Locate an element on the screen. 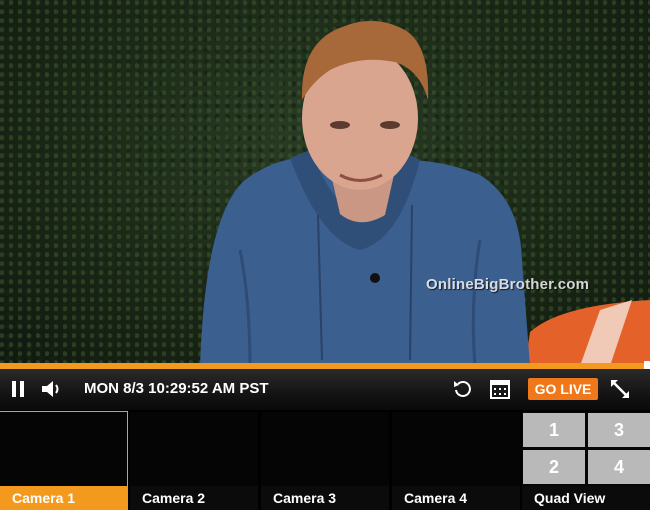 This screenshot has width=650, height=510. watermark: OnlineBigBrother.com is located at coordinates (508, 284).